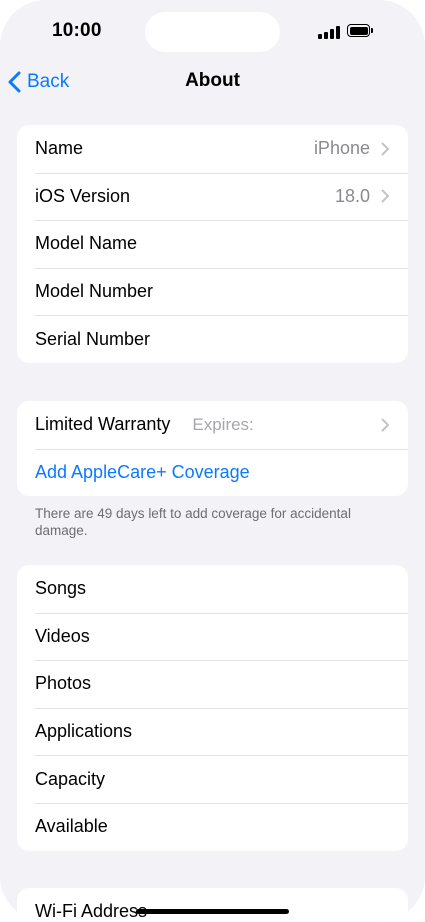 This screenshot has width=425, height=922. What do you see at coordinates (212, 731) in the screenshot?
I see `row-applications: Applications` at bounding box center [212, 731].